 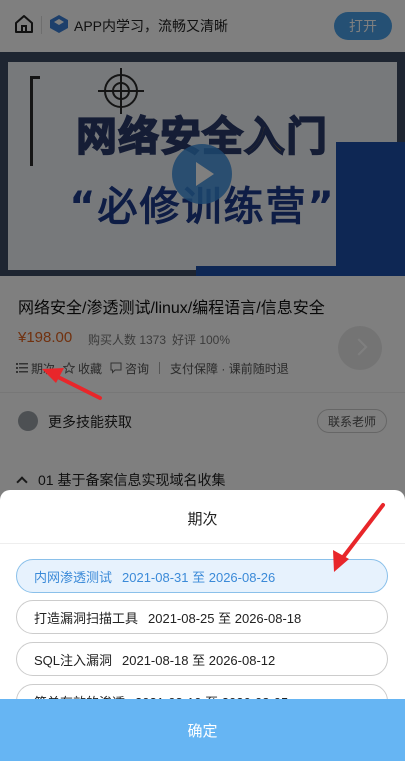 I want to click on period-option: 打造漏洞扫描工具 2021-08-25 至 2026-08-18, so click(x=202, y=617).